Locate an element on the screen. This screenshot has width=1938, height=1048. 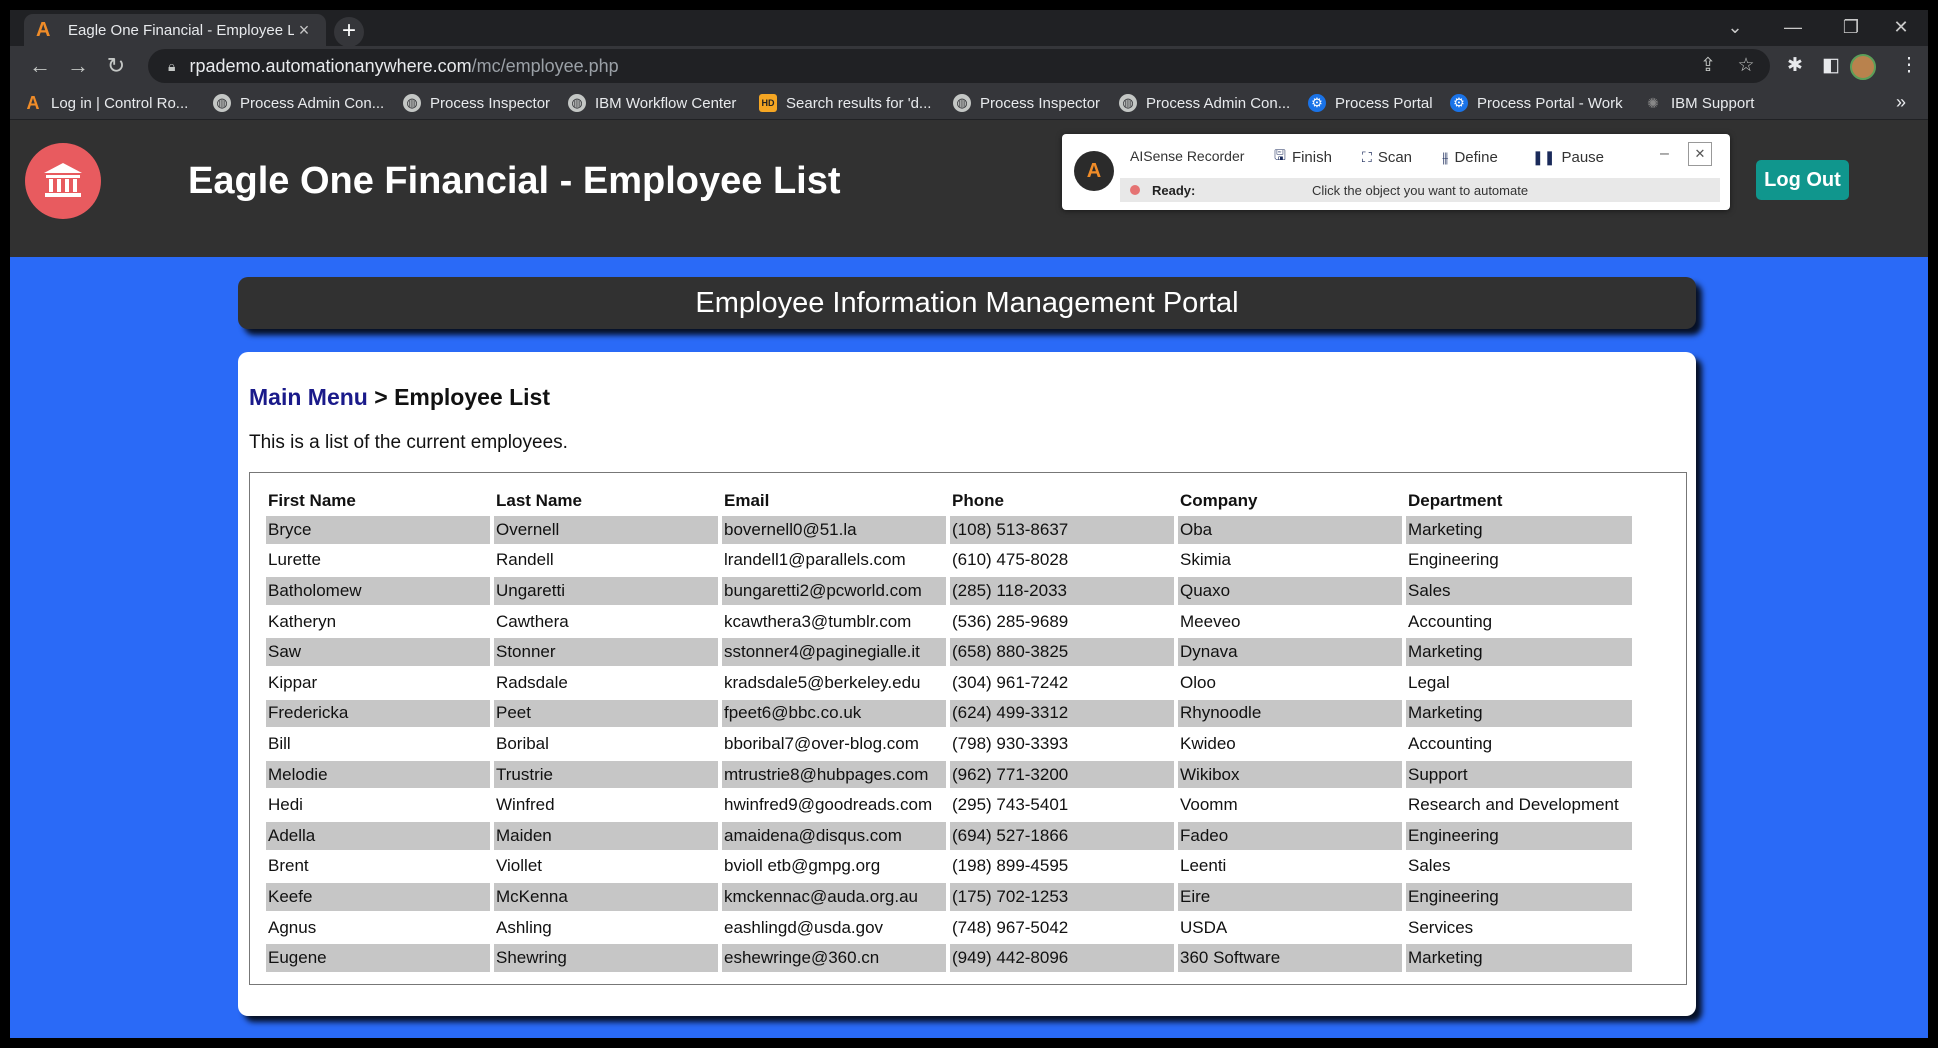
cell-phone: (798) 930-3393 is located at coordinates (1010, 743).